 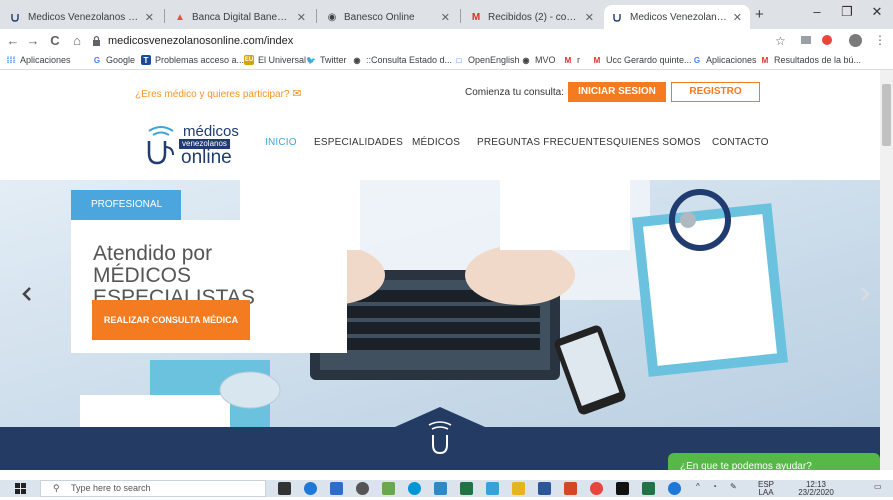 I want to click on bookmark-mvo: ◉ MVO, so click(x=538, y=60).